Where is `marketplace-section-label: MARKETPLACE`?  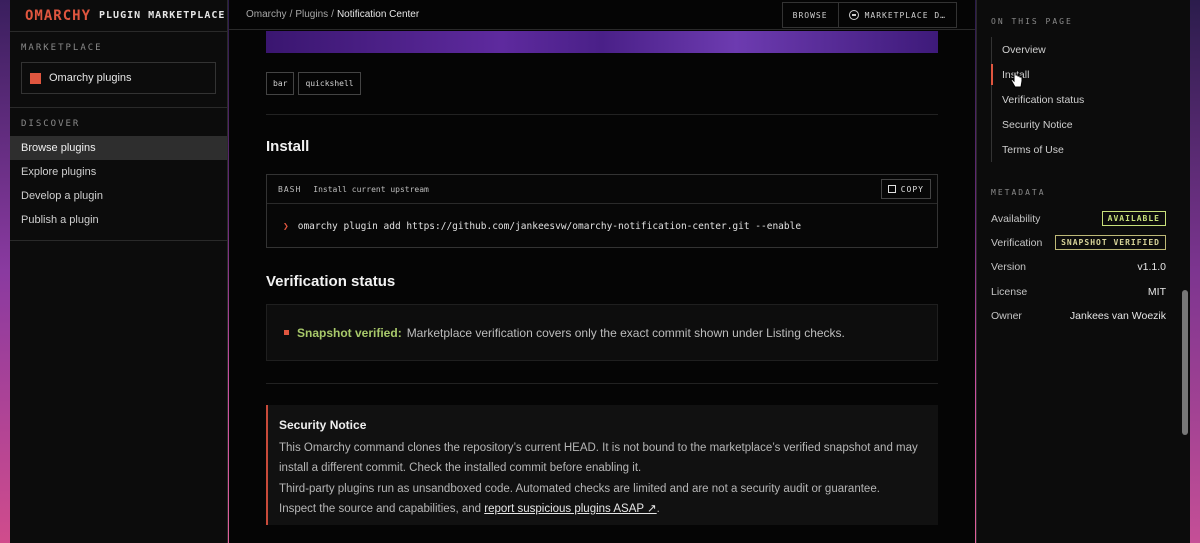
marketplace-section-label: MARKETPLACE is located at coordinates (62, 48).